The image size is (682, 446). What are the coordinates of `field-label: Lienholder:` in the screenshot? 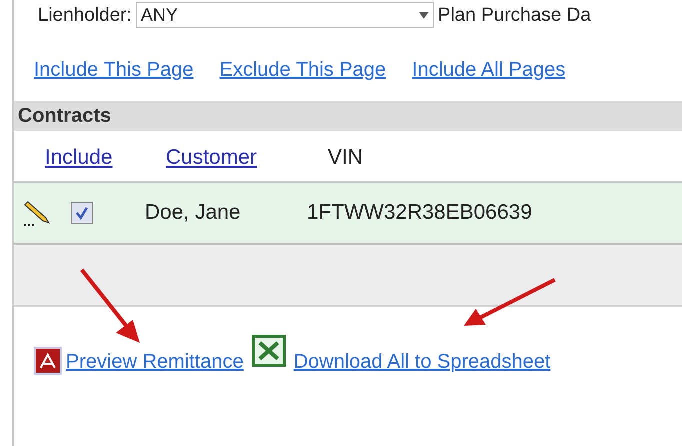 It's located at (85, 15).